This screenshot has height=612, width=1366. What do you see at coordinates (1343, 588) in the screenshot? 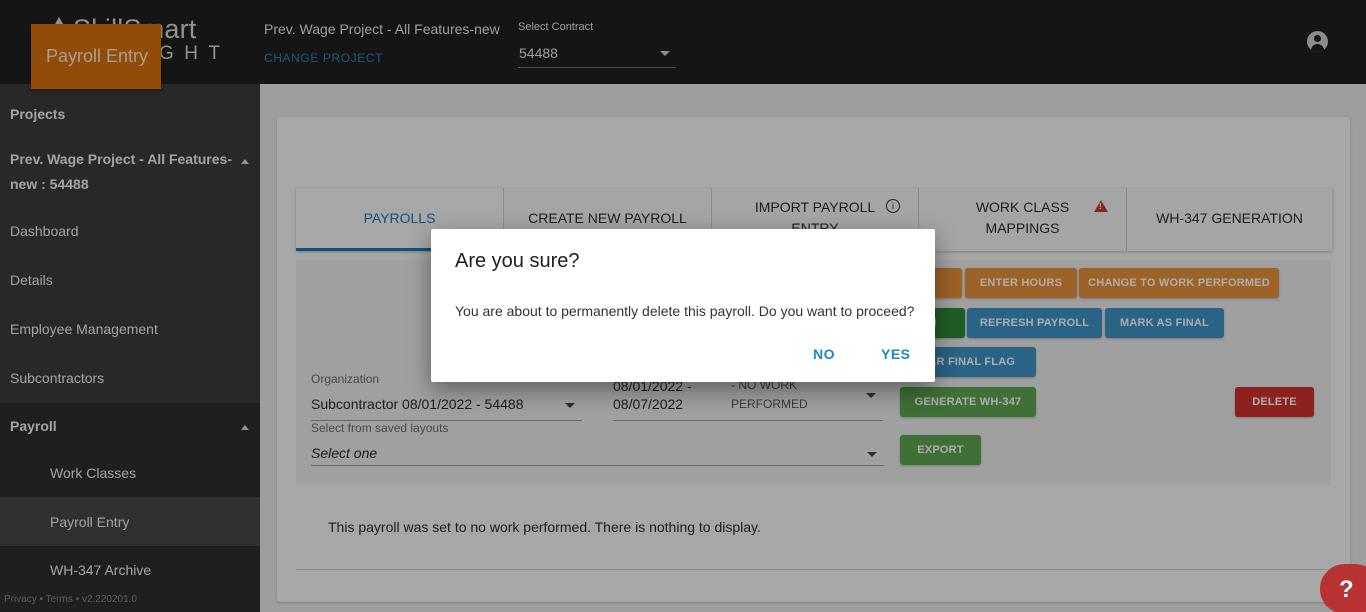
I see `help-button: ?` at bounding box center [1343, 588].